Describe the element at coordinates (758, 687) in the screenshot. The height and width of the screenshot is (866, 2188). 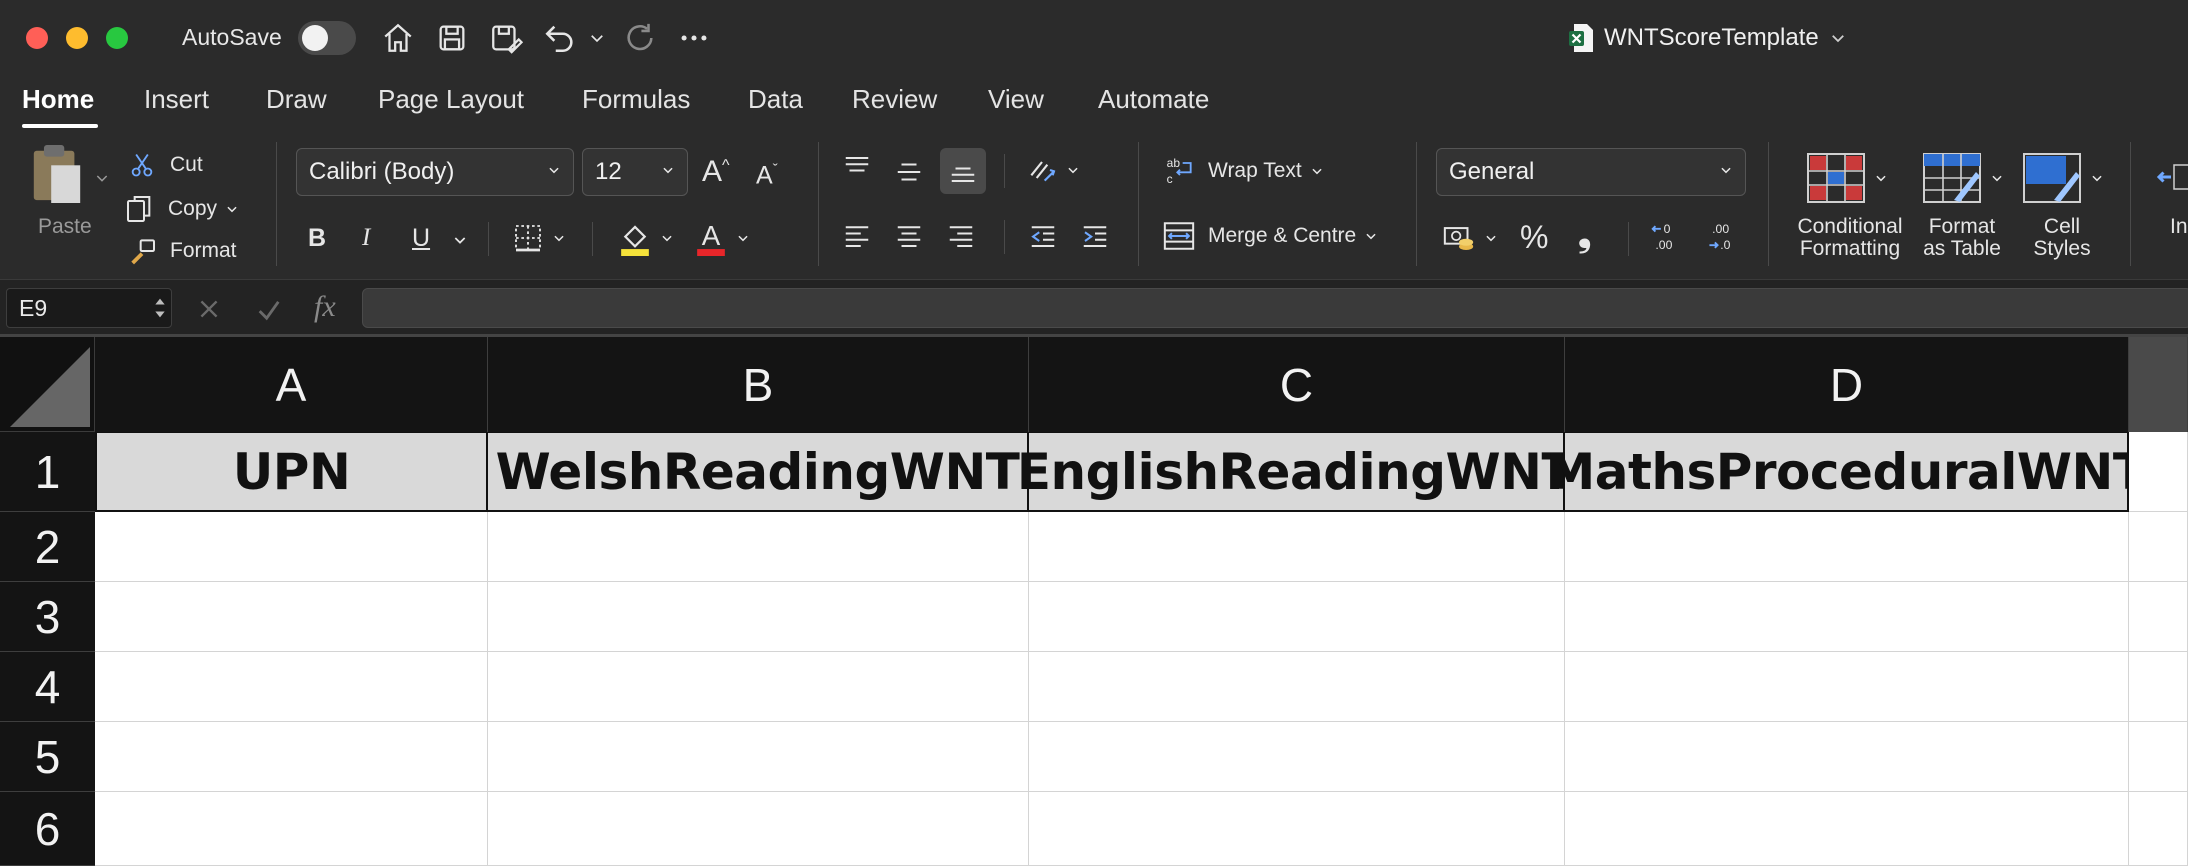
I see `cell-b4` at that location.